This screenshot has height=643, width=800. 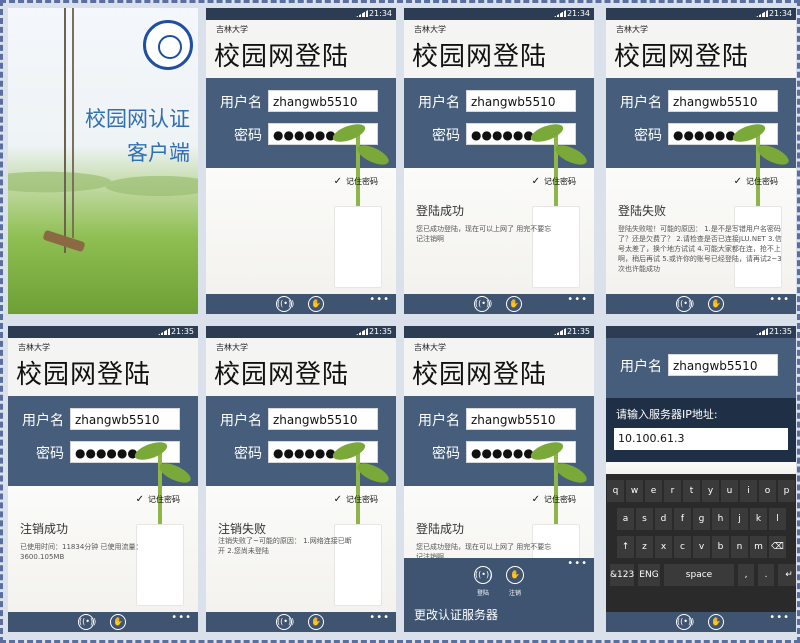 I want to click on key-p: p, so click(x=786, y=491).